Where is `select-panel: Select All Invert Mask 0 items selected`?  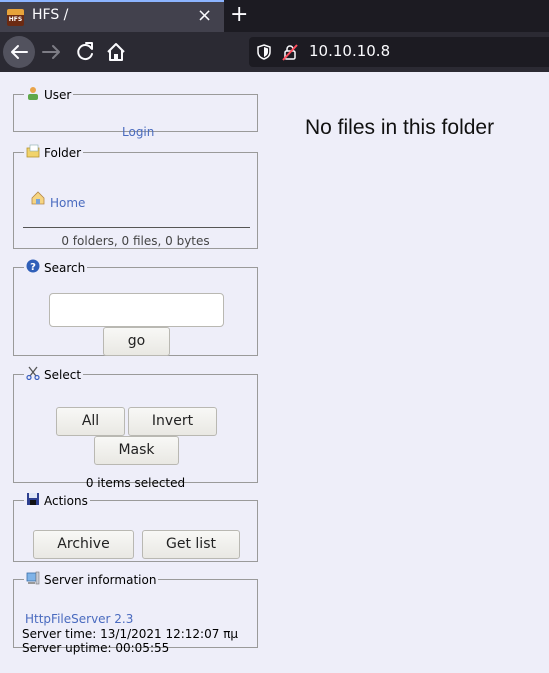
select-panel: Select All Invert Mask 0 items selected is located at coordinates (135, 428).